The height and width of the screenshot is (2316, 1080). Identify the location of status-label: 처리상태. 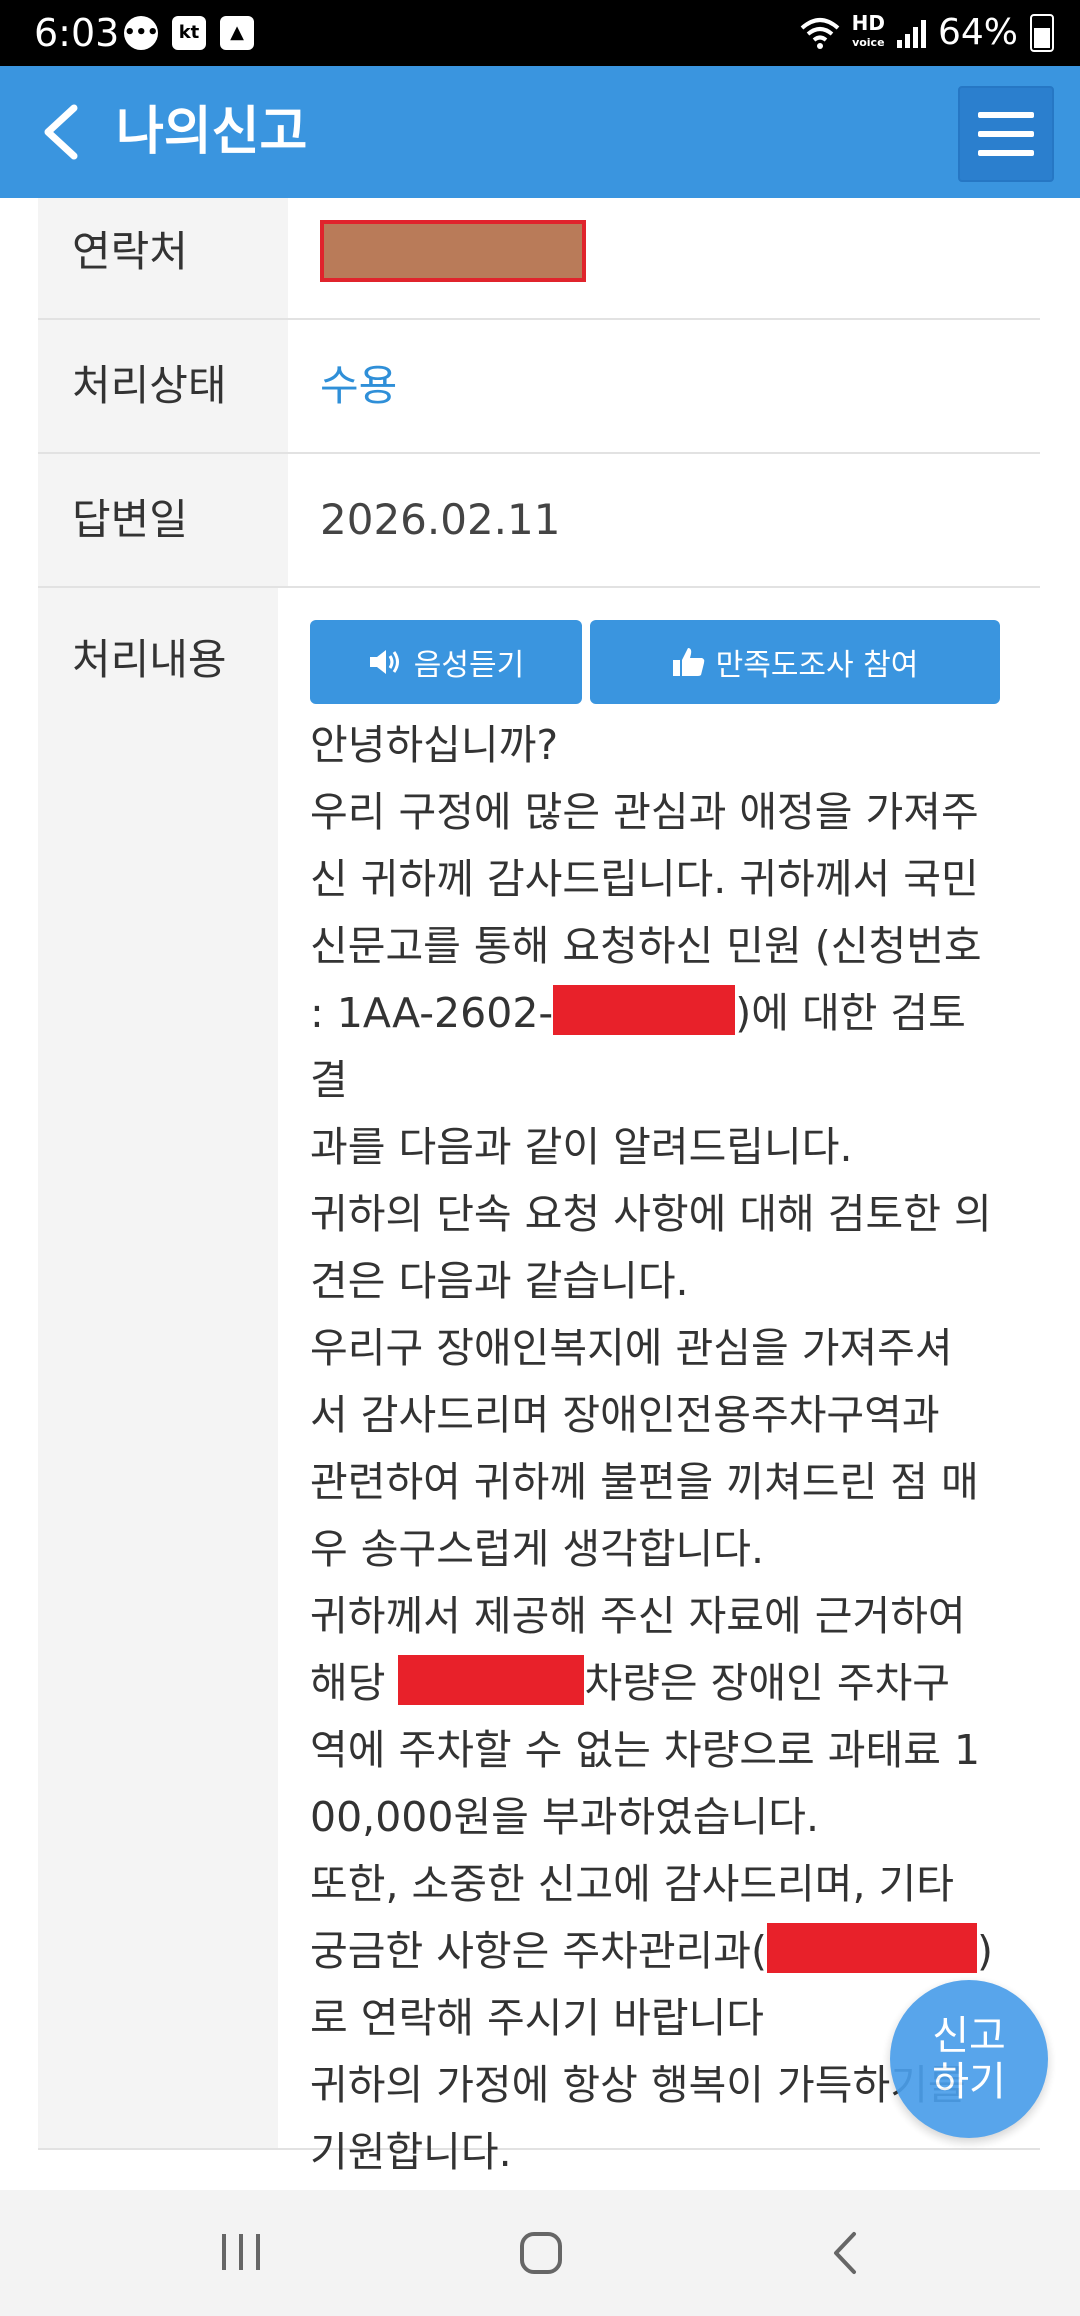
(163, 386).